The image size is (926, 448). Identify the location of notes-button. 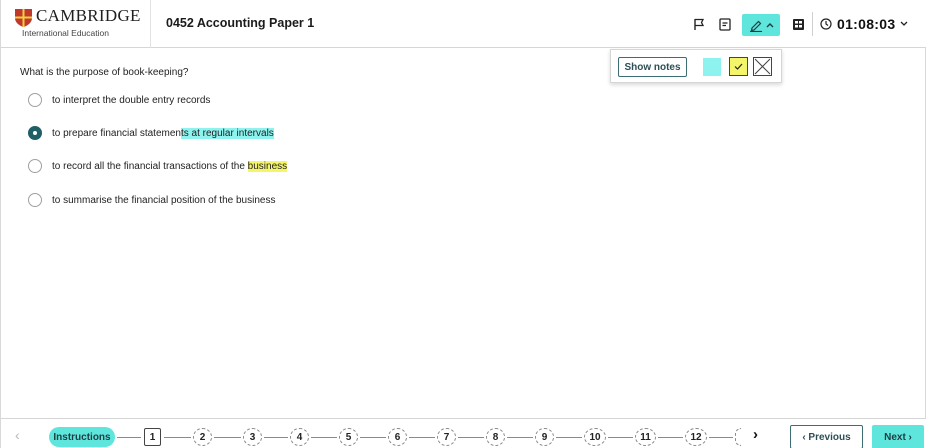
(725, 24).